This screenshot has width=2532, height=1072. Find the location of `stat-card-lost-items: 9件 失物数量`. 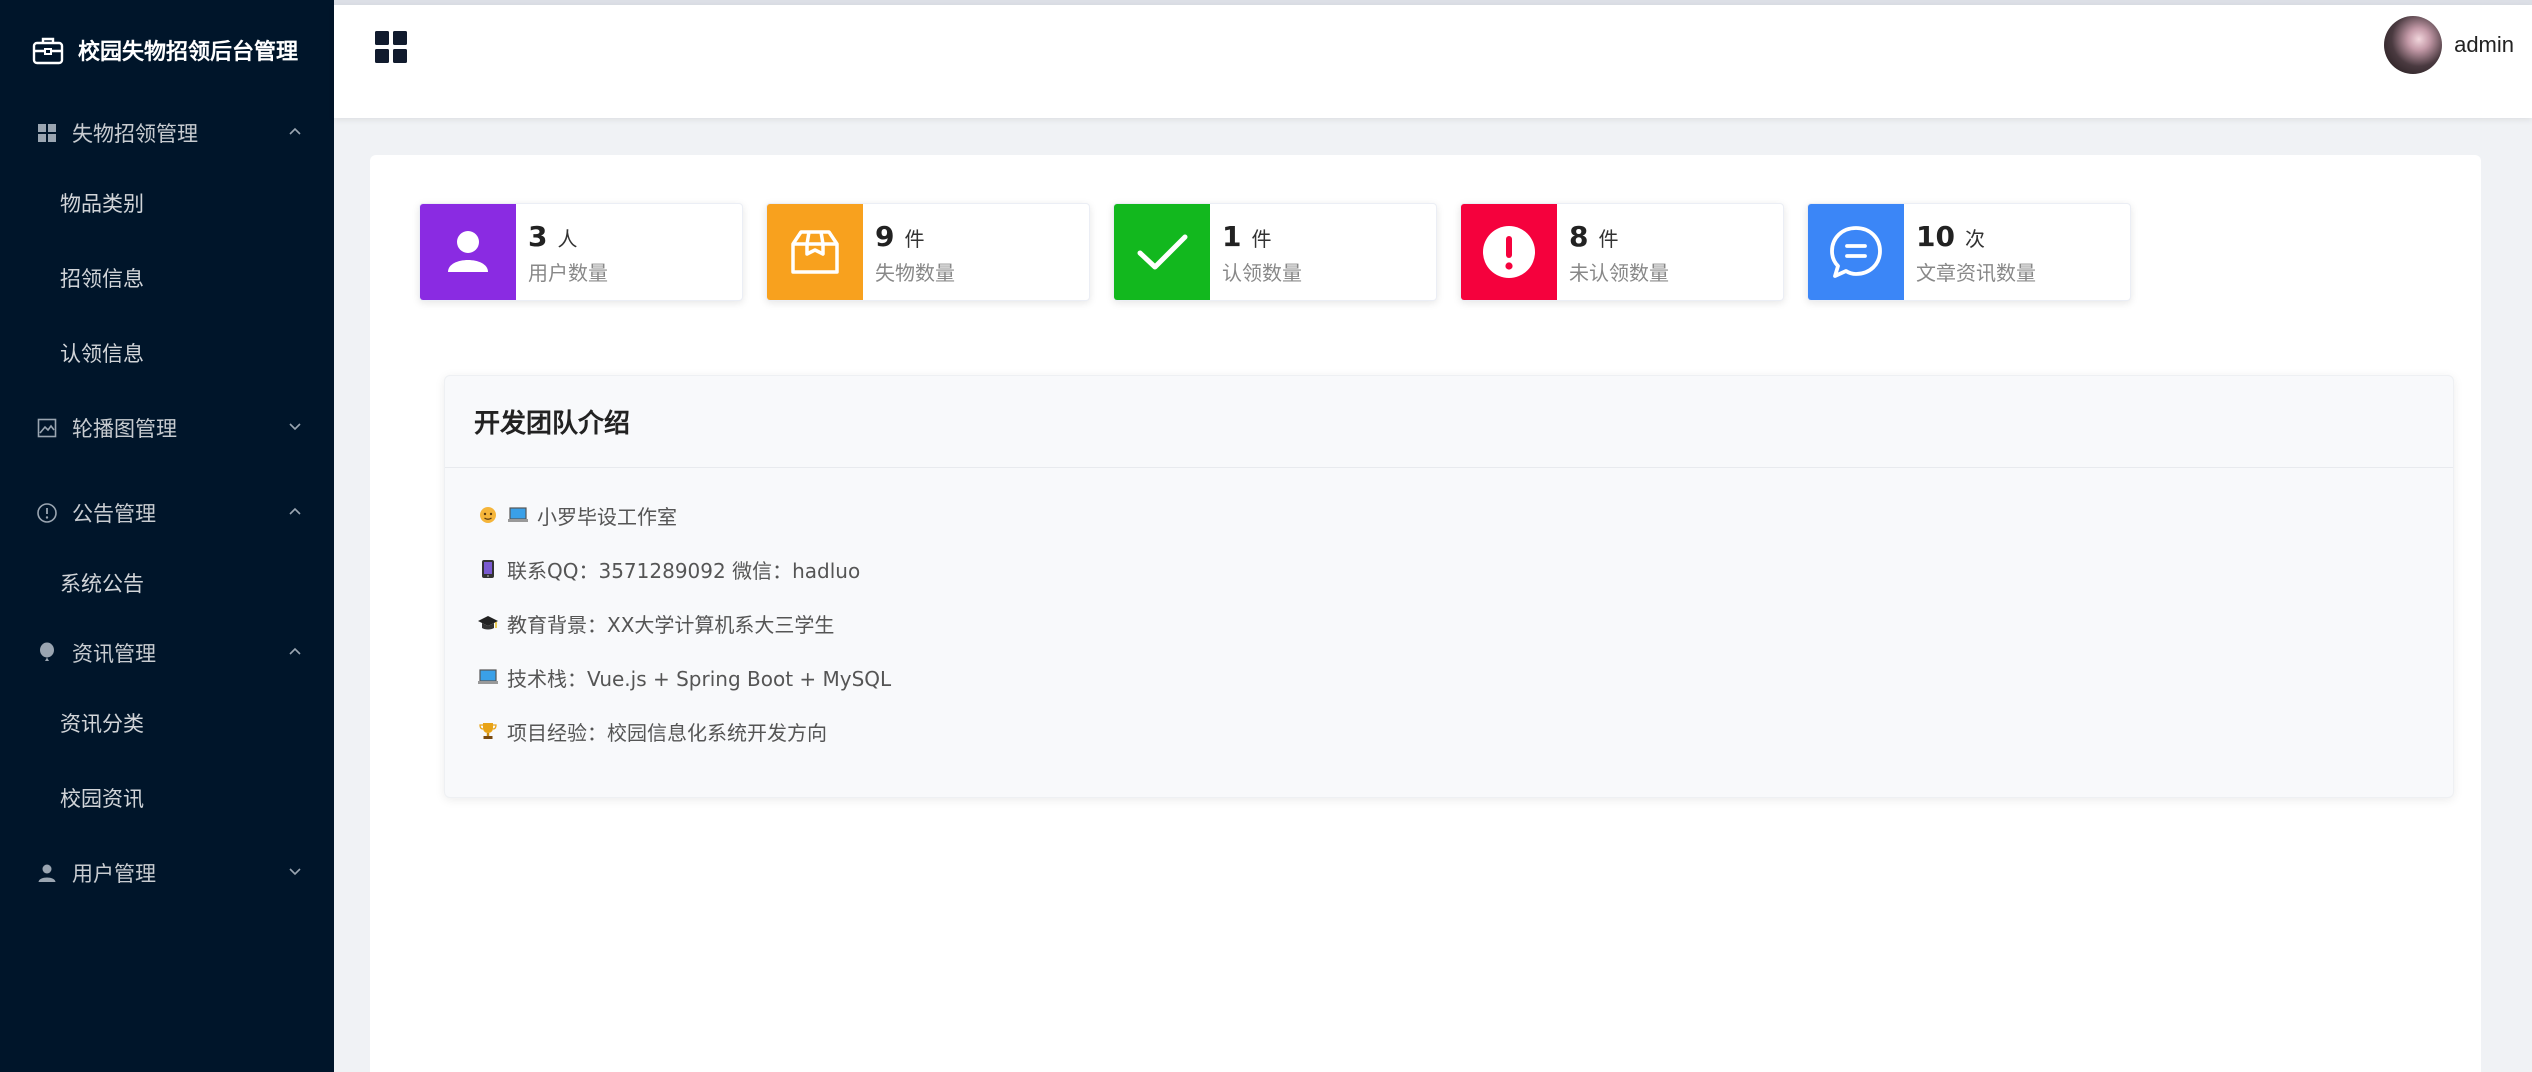

stat-card-lost-items: 9件 失物数量 is located at coordinates (928, 252).